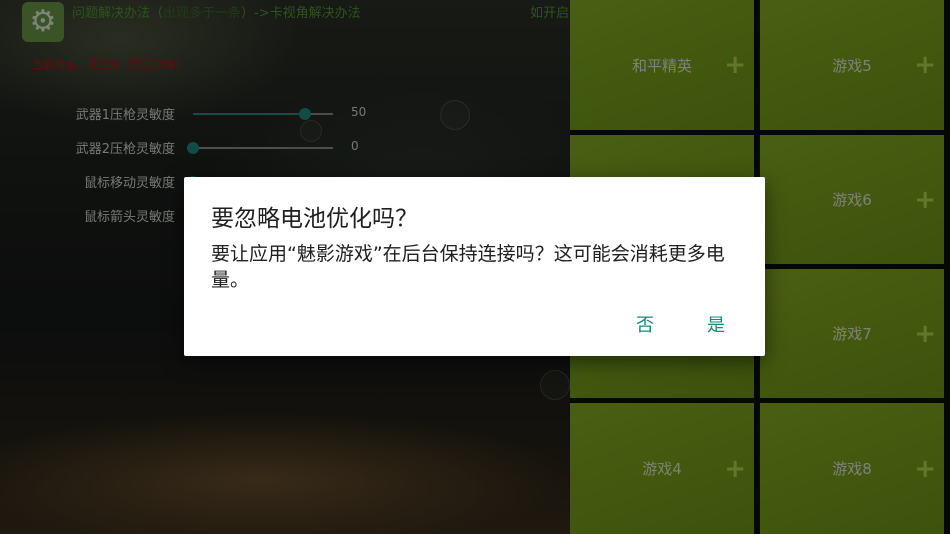  Describe the element at coordinates (716, 324) in the screenshot. I see `allow-button: 是` at that location.